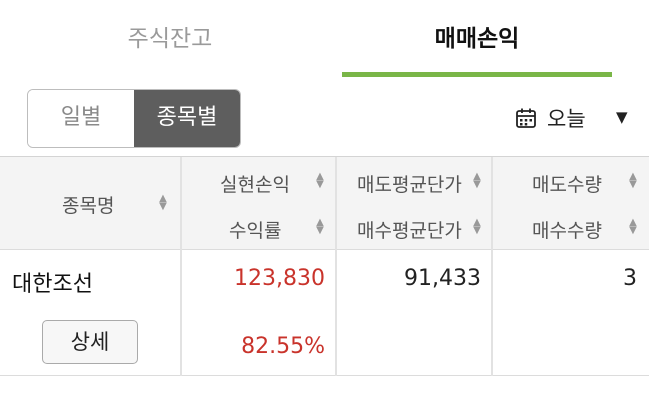 This screenshot has width=649, height=406. Describe the element at coordinates (630, 278) in the screenshot. I see `sell-quantity-value: 3` at that location.